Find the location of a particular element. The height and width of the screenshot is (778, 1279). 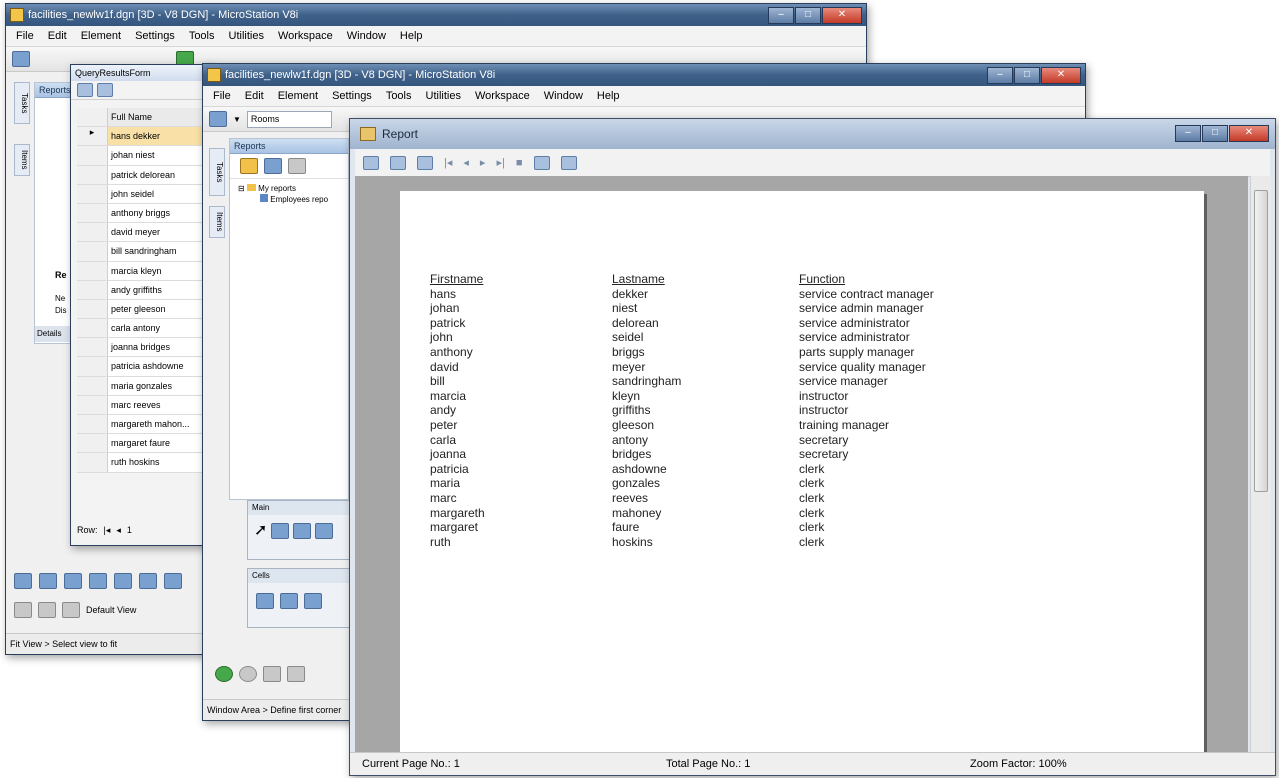

prev-page-icon: ◂ is located at coordinates (466, 162).